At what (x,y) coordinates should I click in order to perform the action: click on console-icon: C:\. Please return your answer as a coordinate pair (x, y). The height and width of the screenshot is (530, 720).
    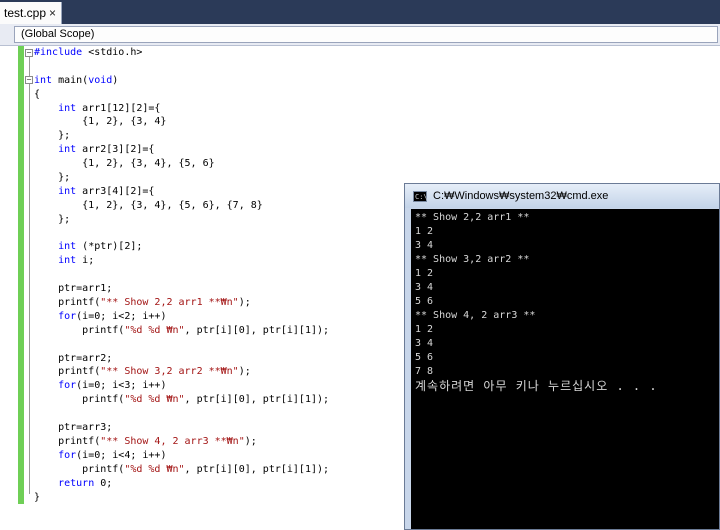
    Looking at the image, I should click on (420, 196).